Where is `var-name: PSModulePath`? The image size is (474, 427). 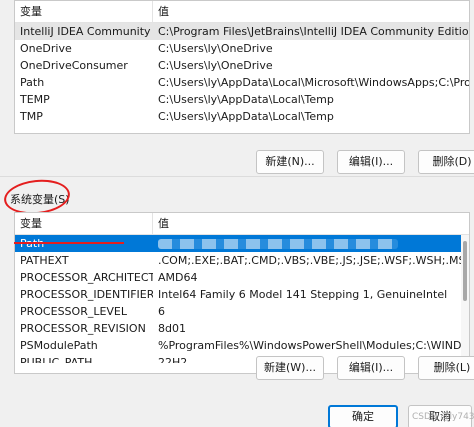 var-name: PSModulePath is located at coordinates (59, 345).